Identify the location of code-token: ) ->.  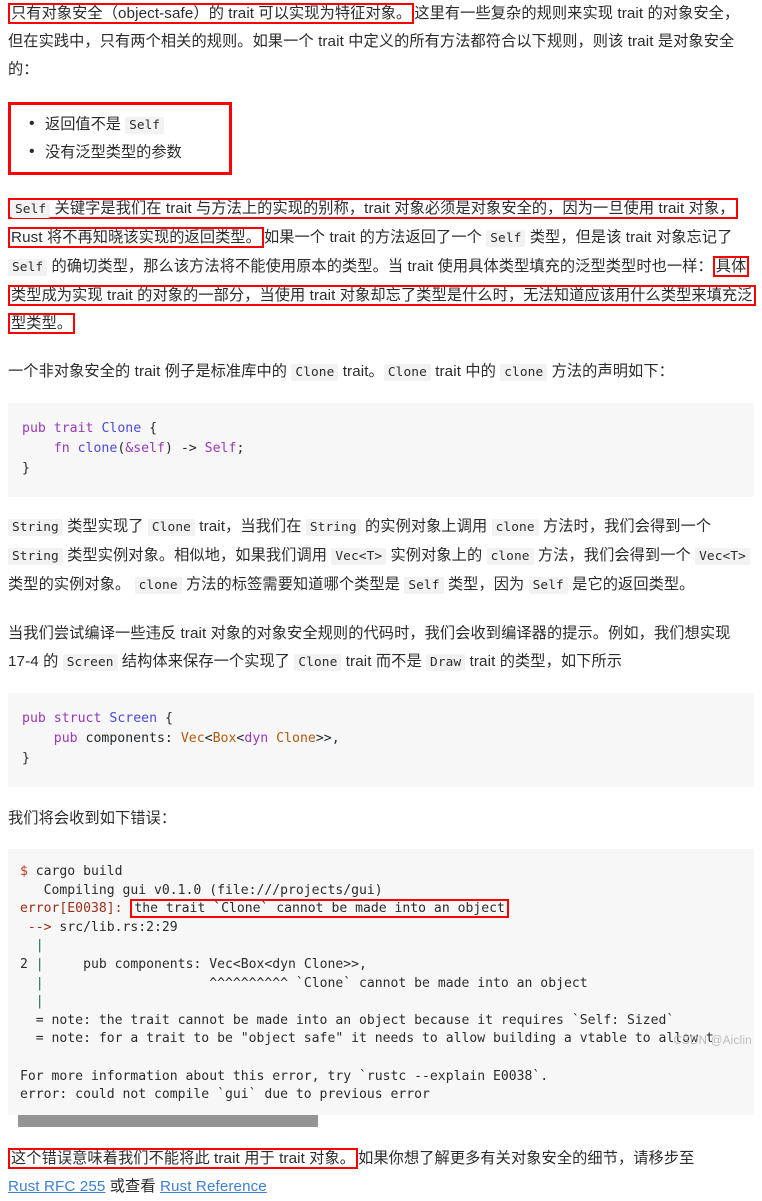
(184, 448).